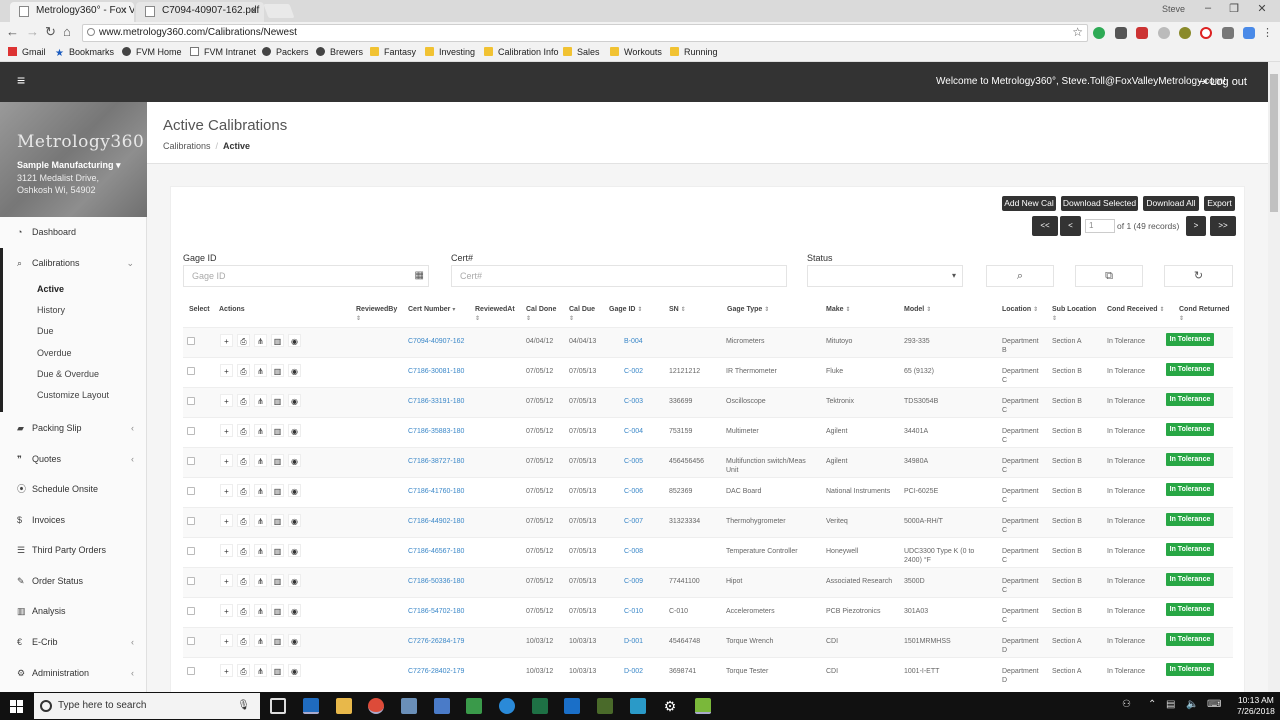 Image resolution: width=1280 pixels, height=720 pixels. Describe the element at coordinates (633, 671) in the screenshot. I see `gage-id-link: D-002` at that location.